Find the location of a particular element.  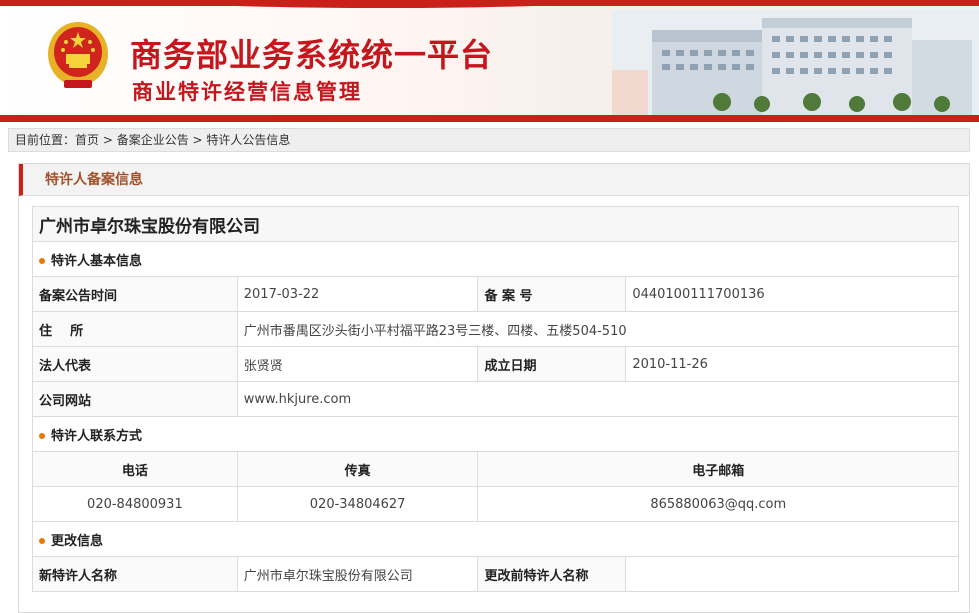

basic-section-label: 特许人基本信息 is located at coordinates (97, 261).